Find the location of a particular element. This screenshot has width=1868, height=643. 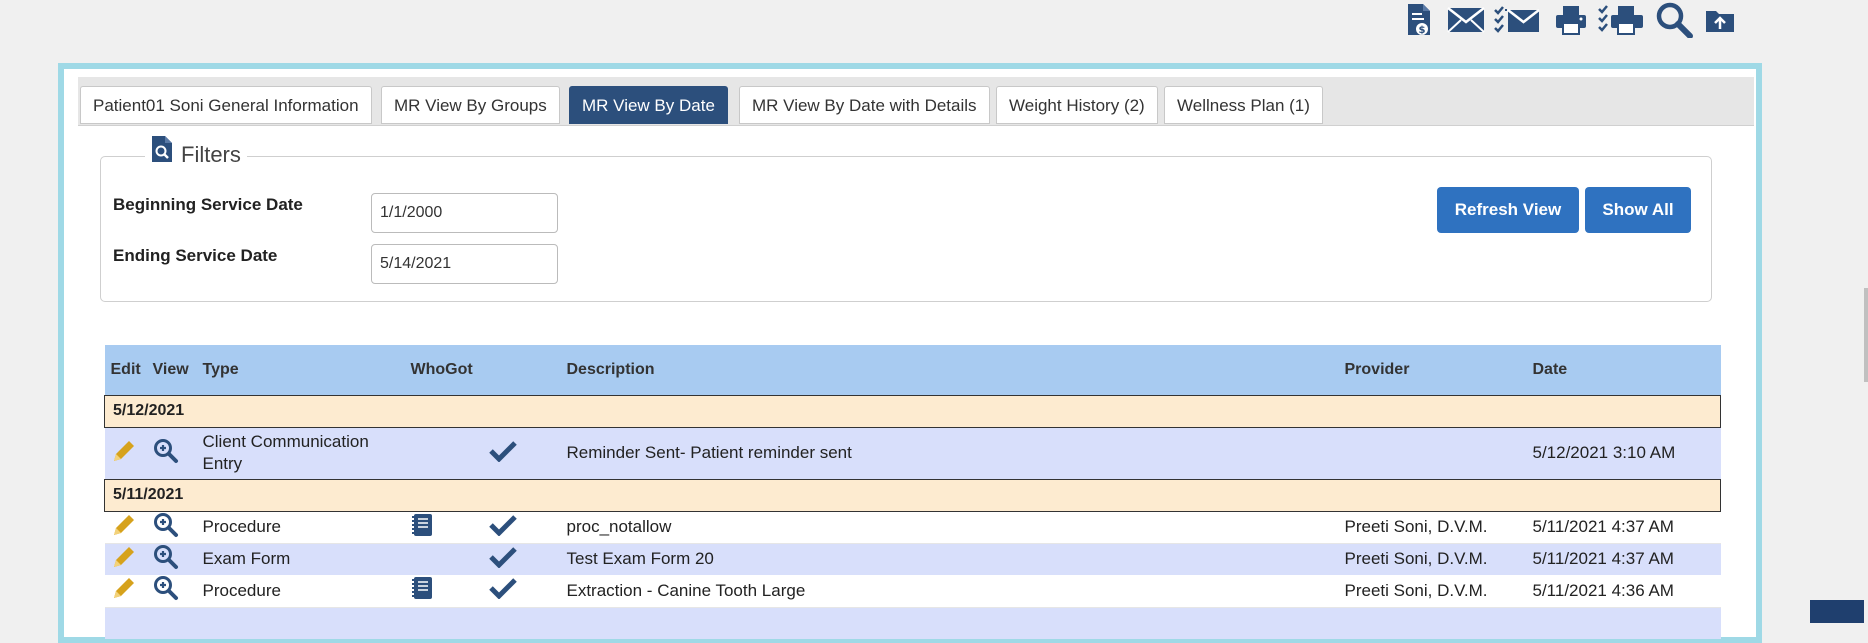

tab-mr-view-by-groups: MR View By Groups is located at coordinates (470, 105).